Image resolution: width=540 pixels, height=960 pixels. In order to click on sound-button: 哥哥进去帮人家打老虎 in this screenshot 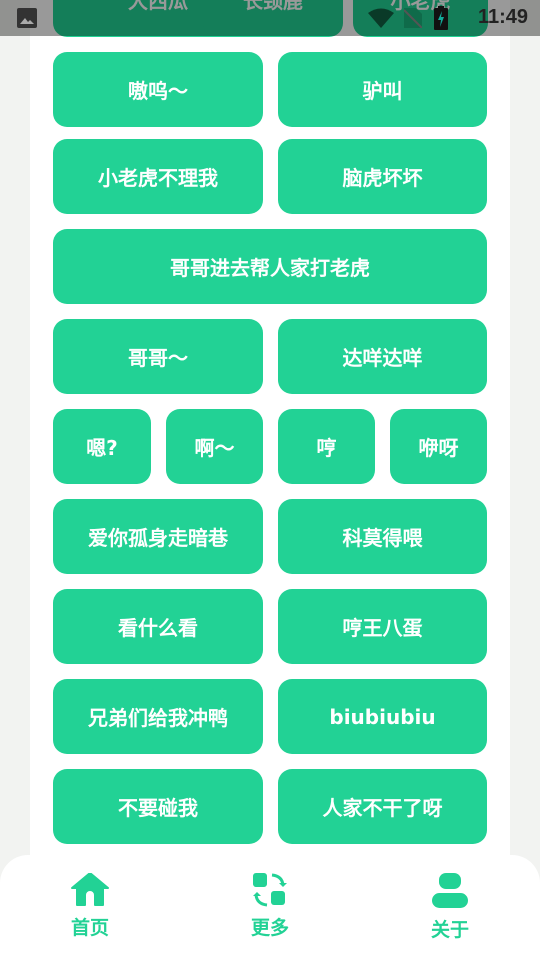, I will do `click(270, 266)`.